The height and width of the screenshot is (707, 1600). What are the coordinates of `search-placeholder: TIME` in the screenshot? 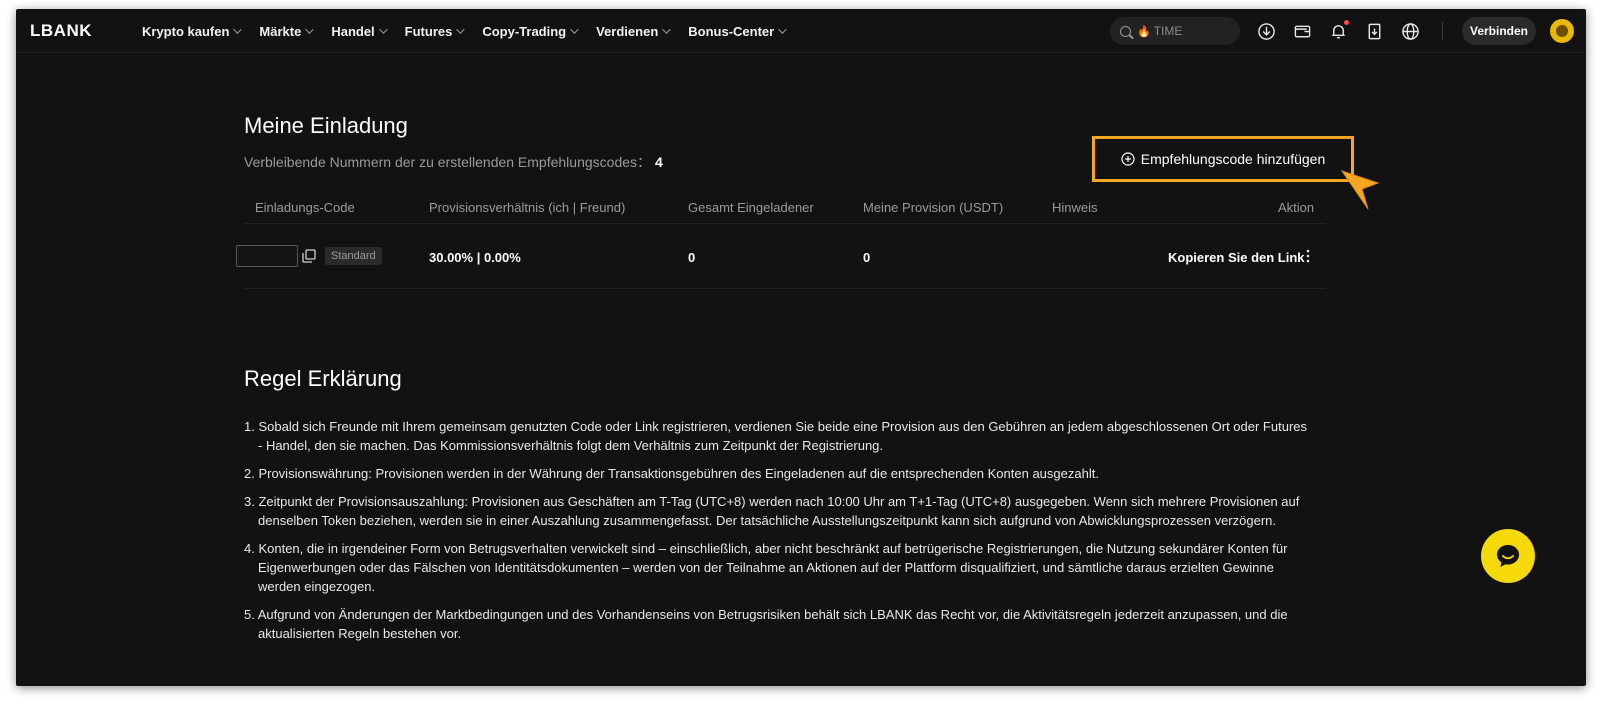 It's located at (1168, 31).